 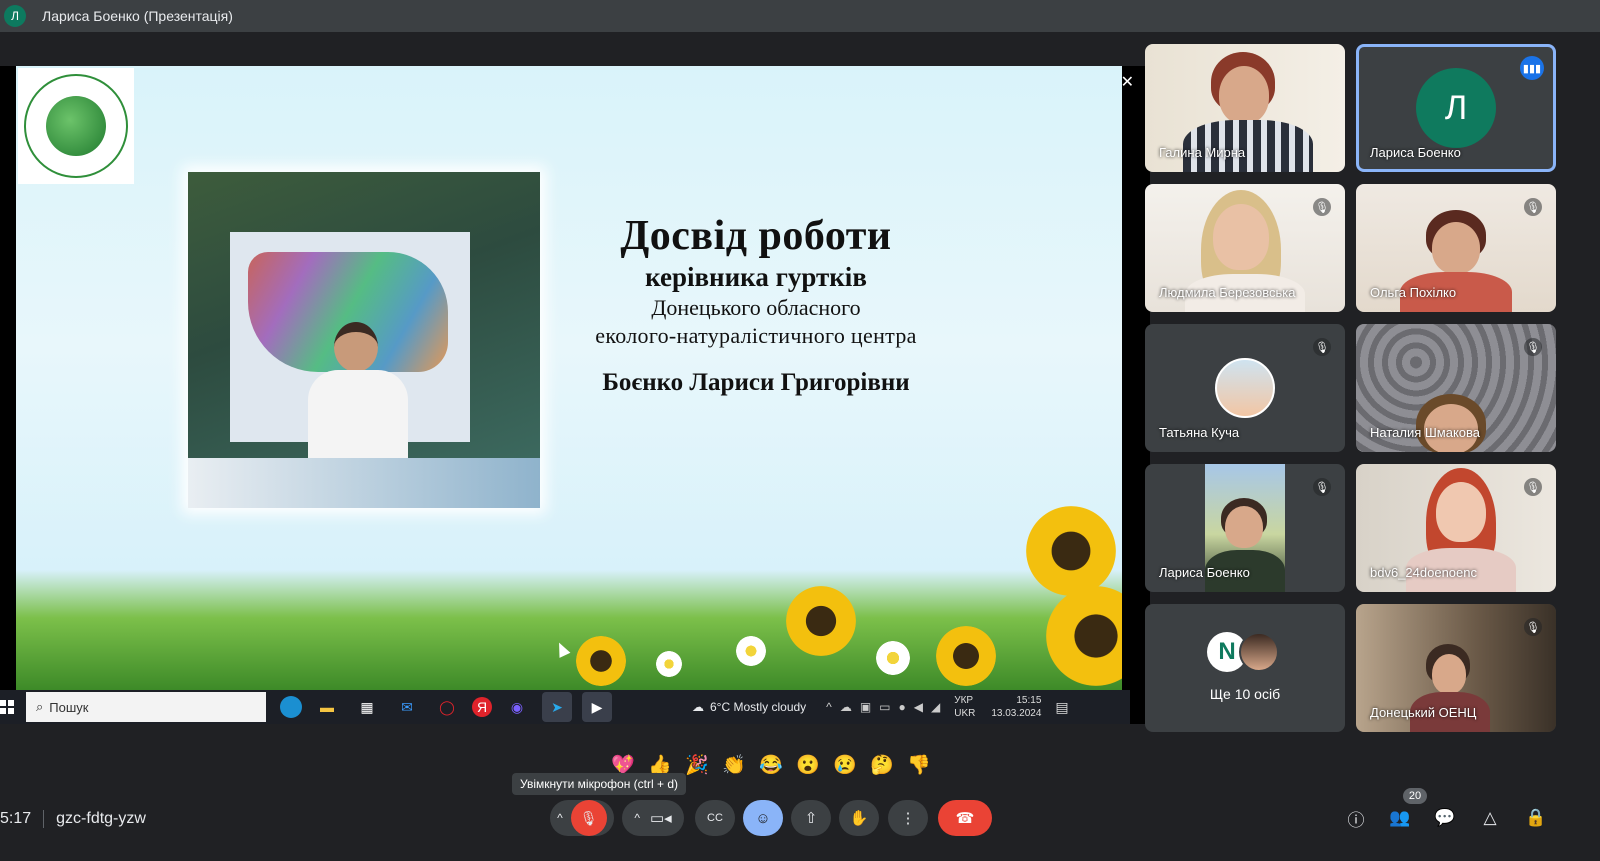 What do you see at coordinates (69, 707) in the screenshot?
I see `taskbar-search-placeholder: Пошук` at bounding box center [69, 707].